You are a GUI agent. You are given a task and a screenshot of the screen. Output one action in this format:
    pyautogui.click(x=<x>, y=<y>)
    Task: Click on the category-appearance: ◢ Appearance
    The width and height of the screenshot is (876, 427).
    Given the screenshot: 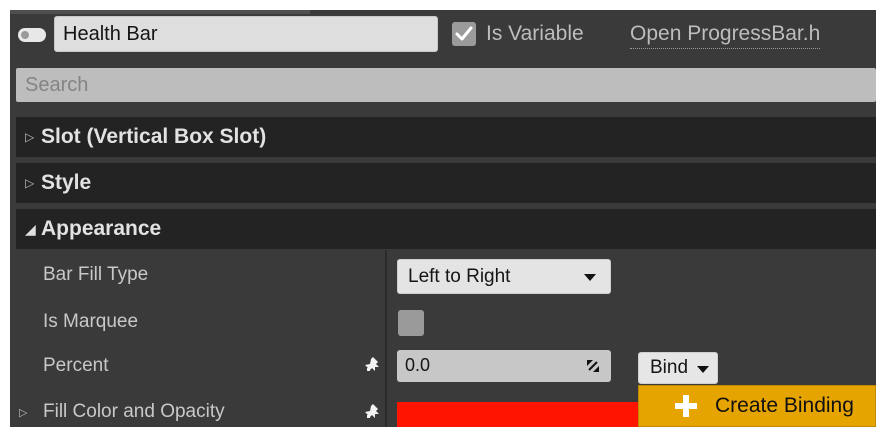 What is the action you would take?
    pyautogui.click(x=446, y=229)
    